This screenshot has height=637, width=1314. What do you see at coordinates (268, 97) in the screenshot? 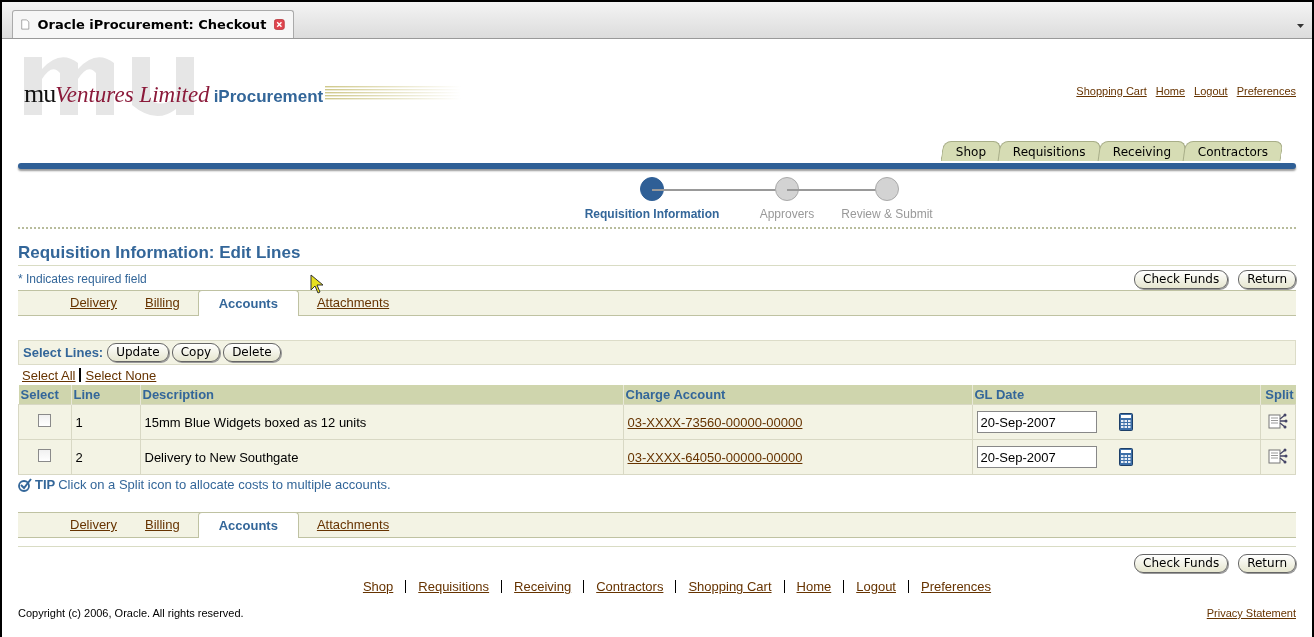
I see `product-name: iProcurement` at bounding box center [268, 97].